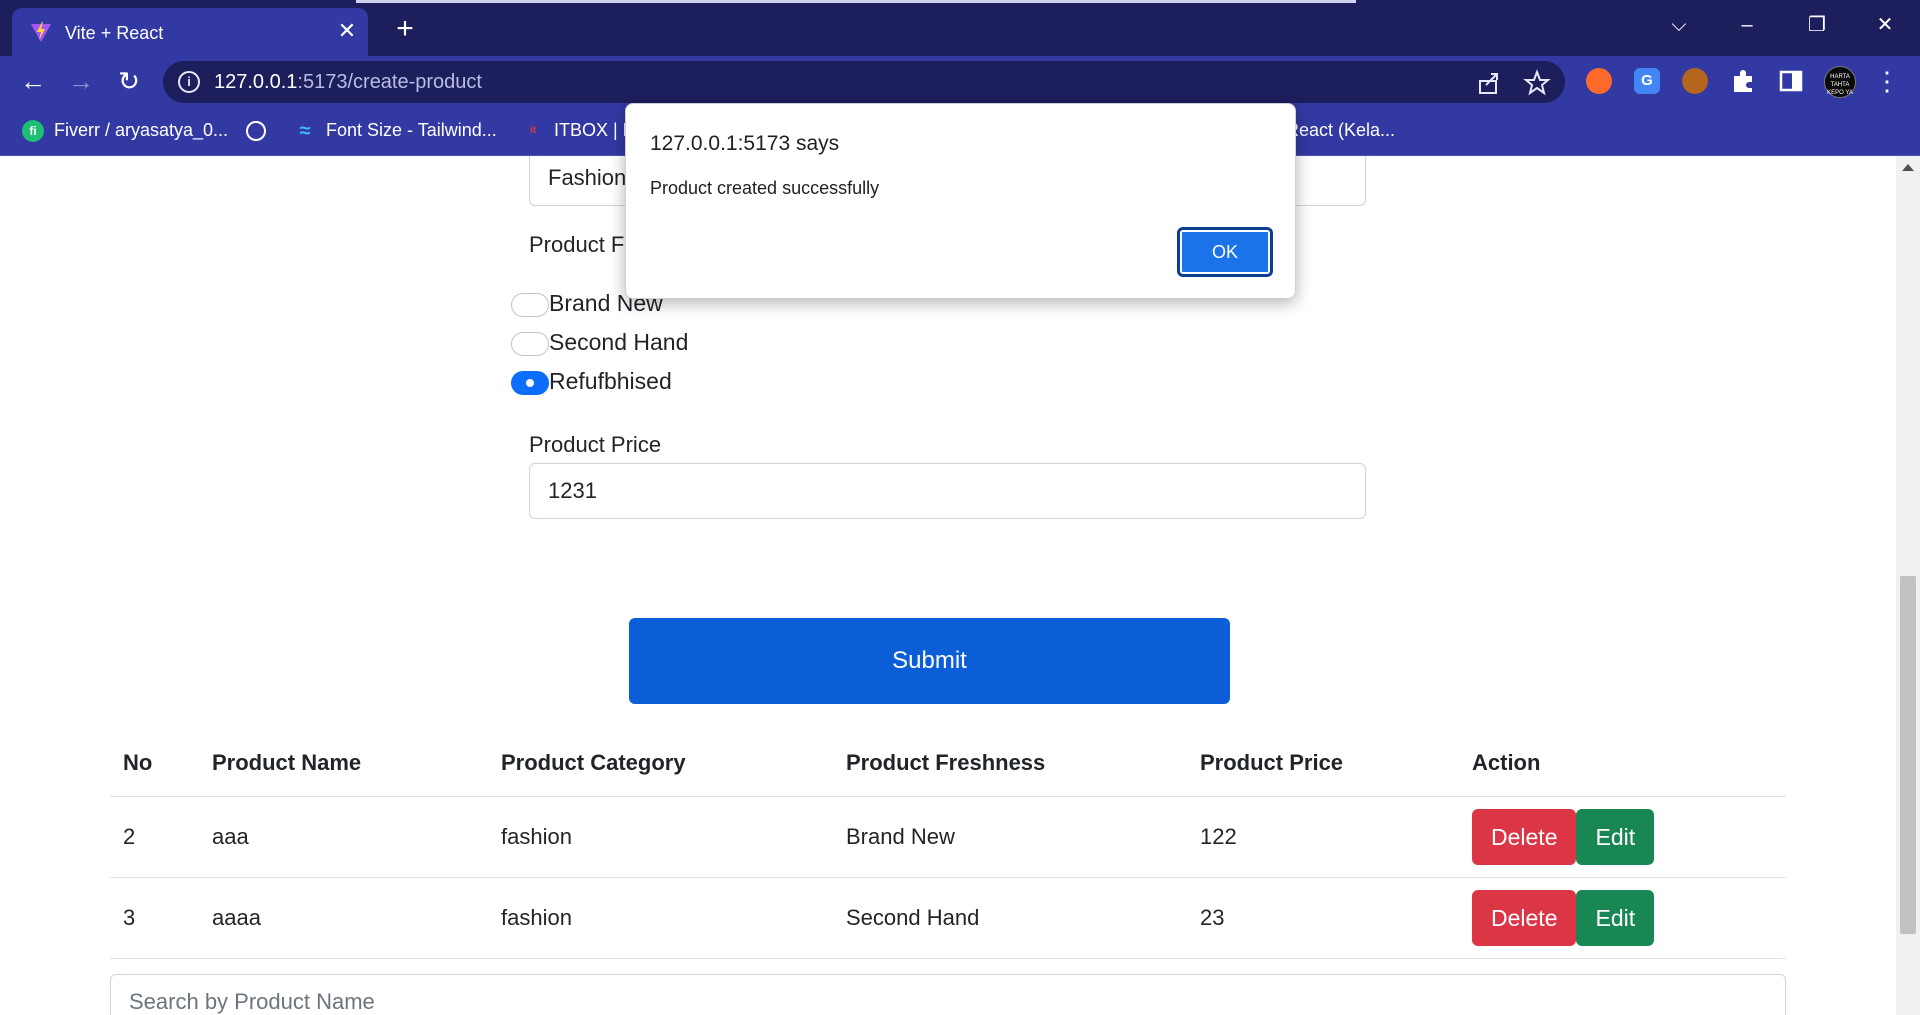  Describe the element at coordinates (610, 381) in the screenshot. I see `radio-label: Refufbhised` at that location.